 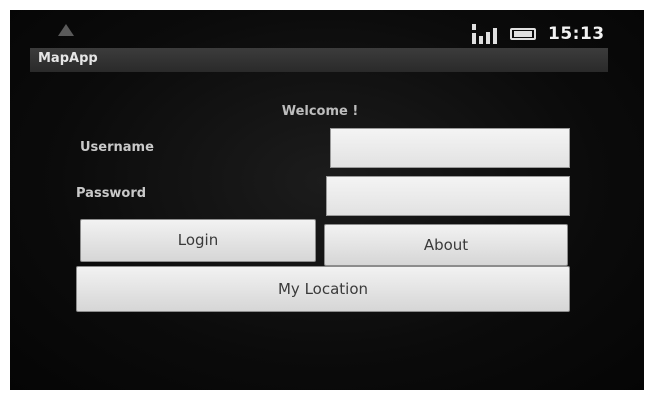 I want to click on login-button: Login, so click(x=198, y=240).